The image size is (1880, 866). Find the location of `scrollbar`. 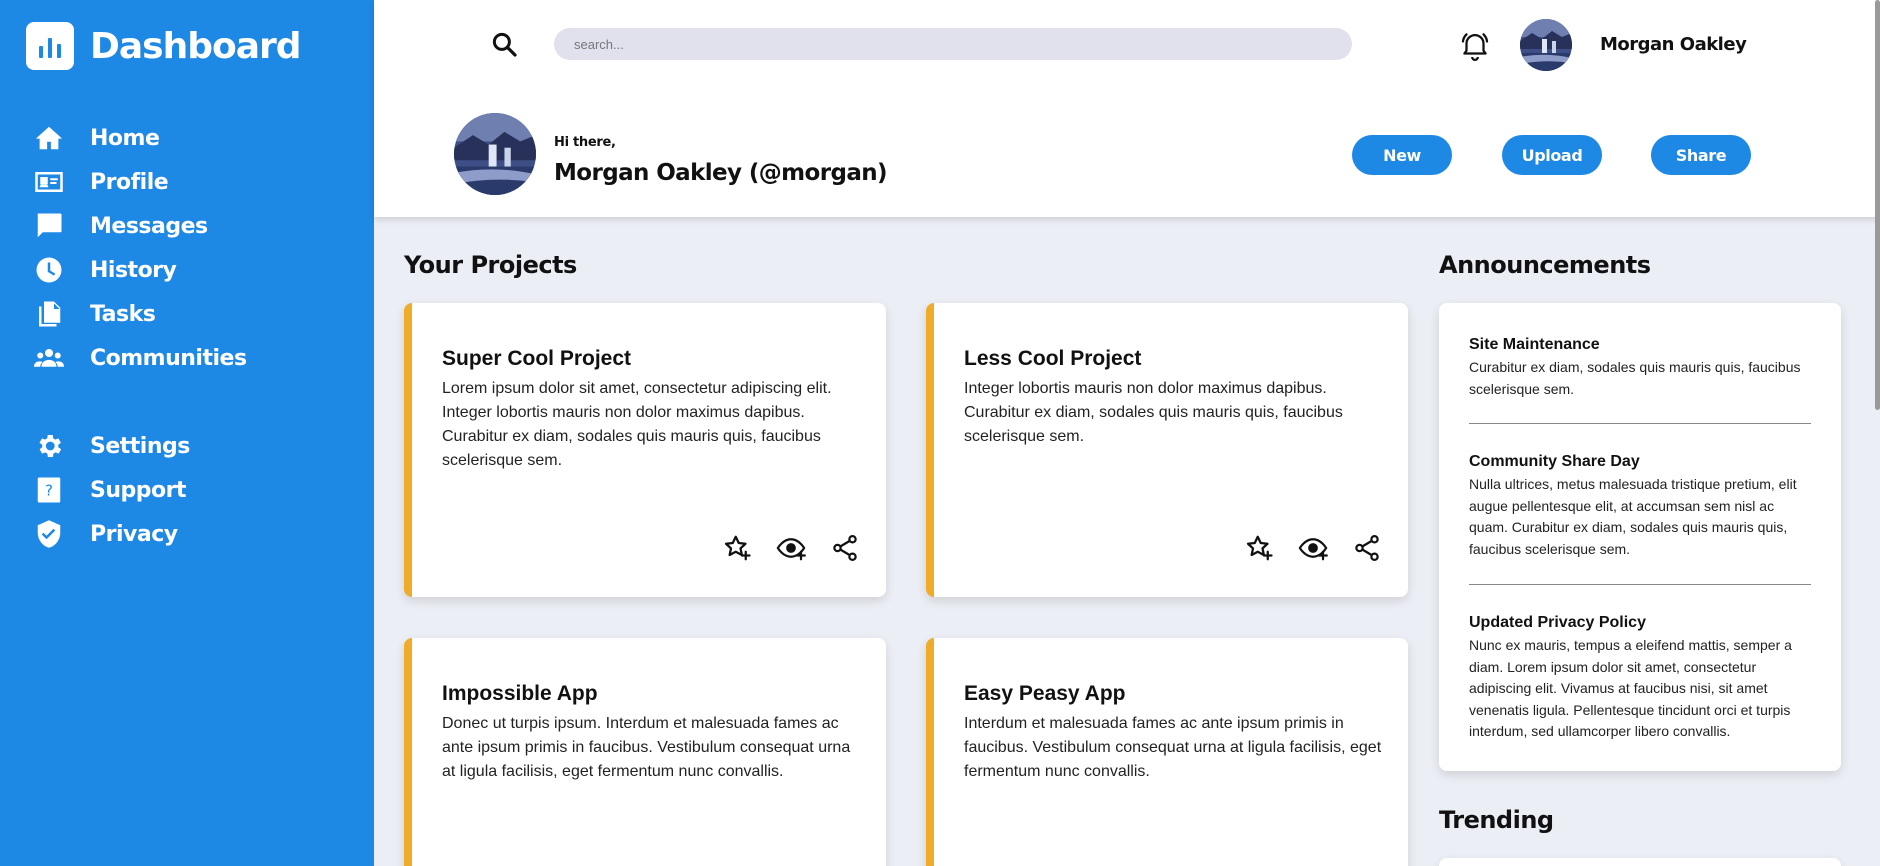

scrollbar is located at coordinates (1877, 205).